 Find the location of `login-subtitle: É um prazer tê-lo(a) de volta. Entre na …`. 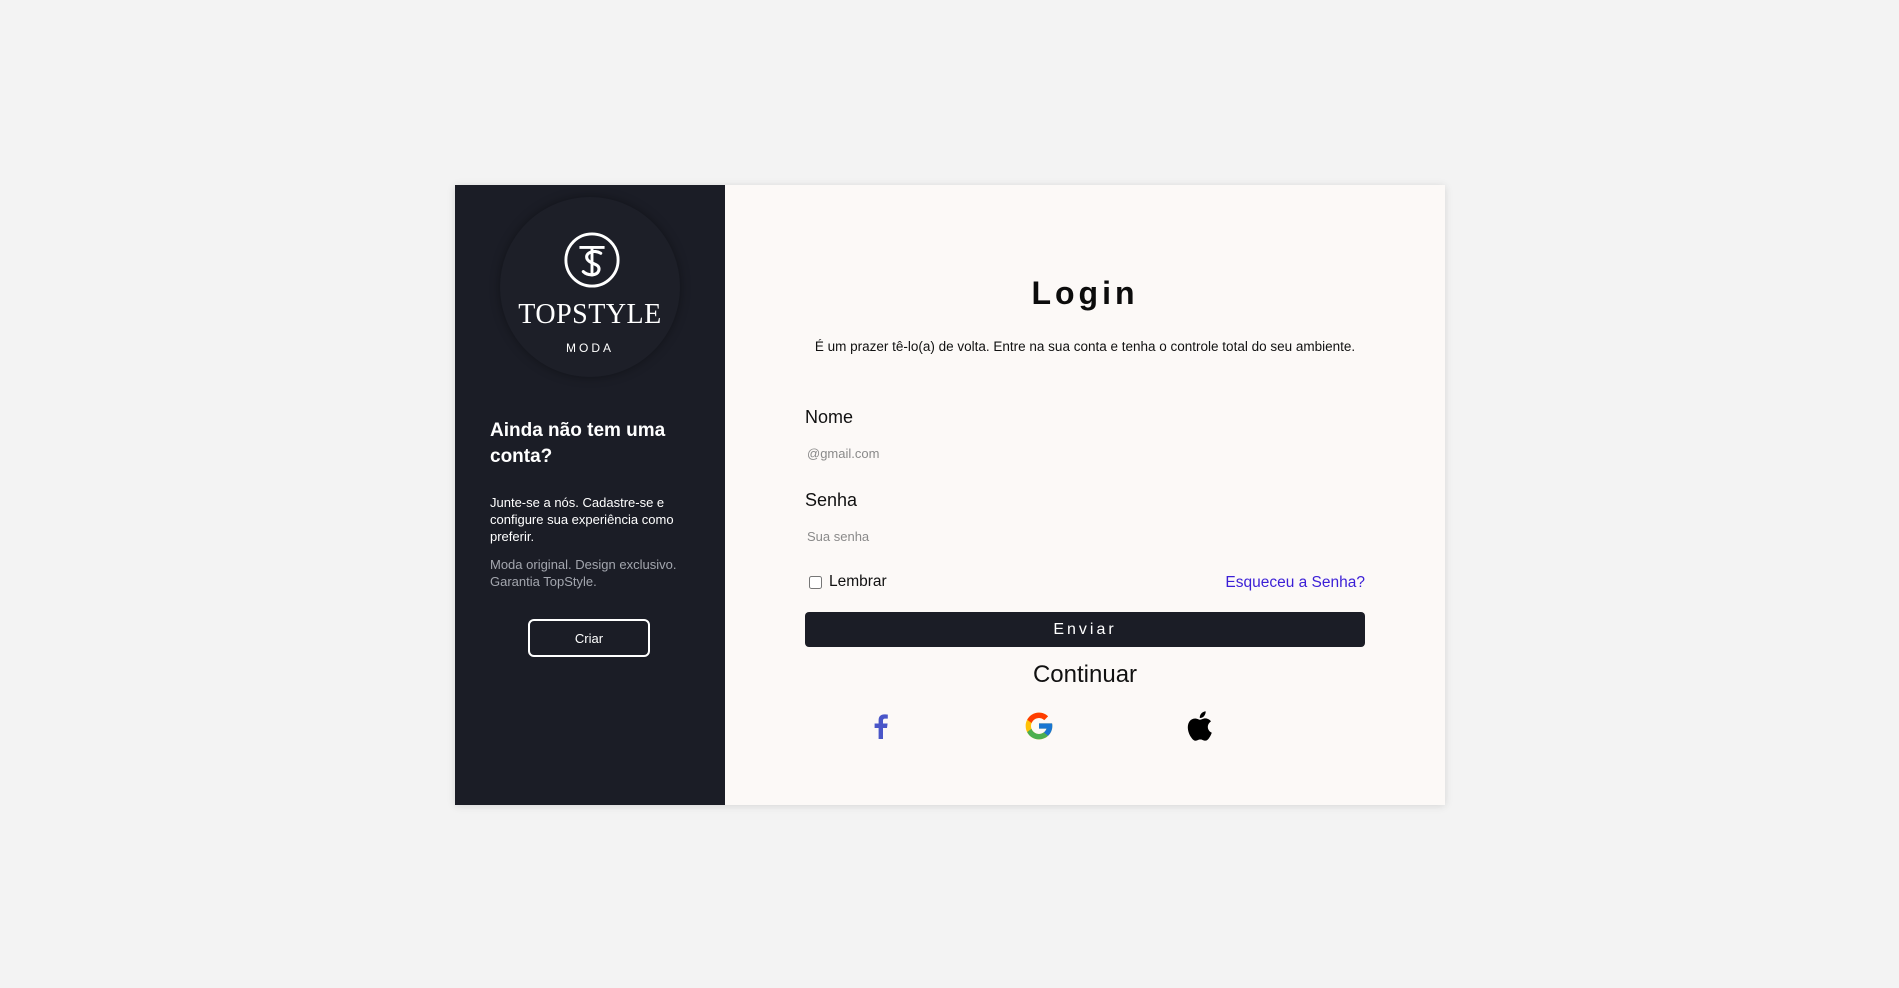

login-subtitle: É um prazer tê-lo(a) de volta. Entre na … is located at coordinates (1085, 346).